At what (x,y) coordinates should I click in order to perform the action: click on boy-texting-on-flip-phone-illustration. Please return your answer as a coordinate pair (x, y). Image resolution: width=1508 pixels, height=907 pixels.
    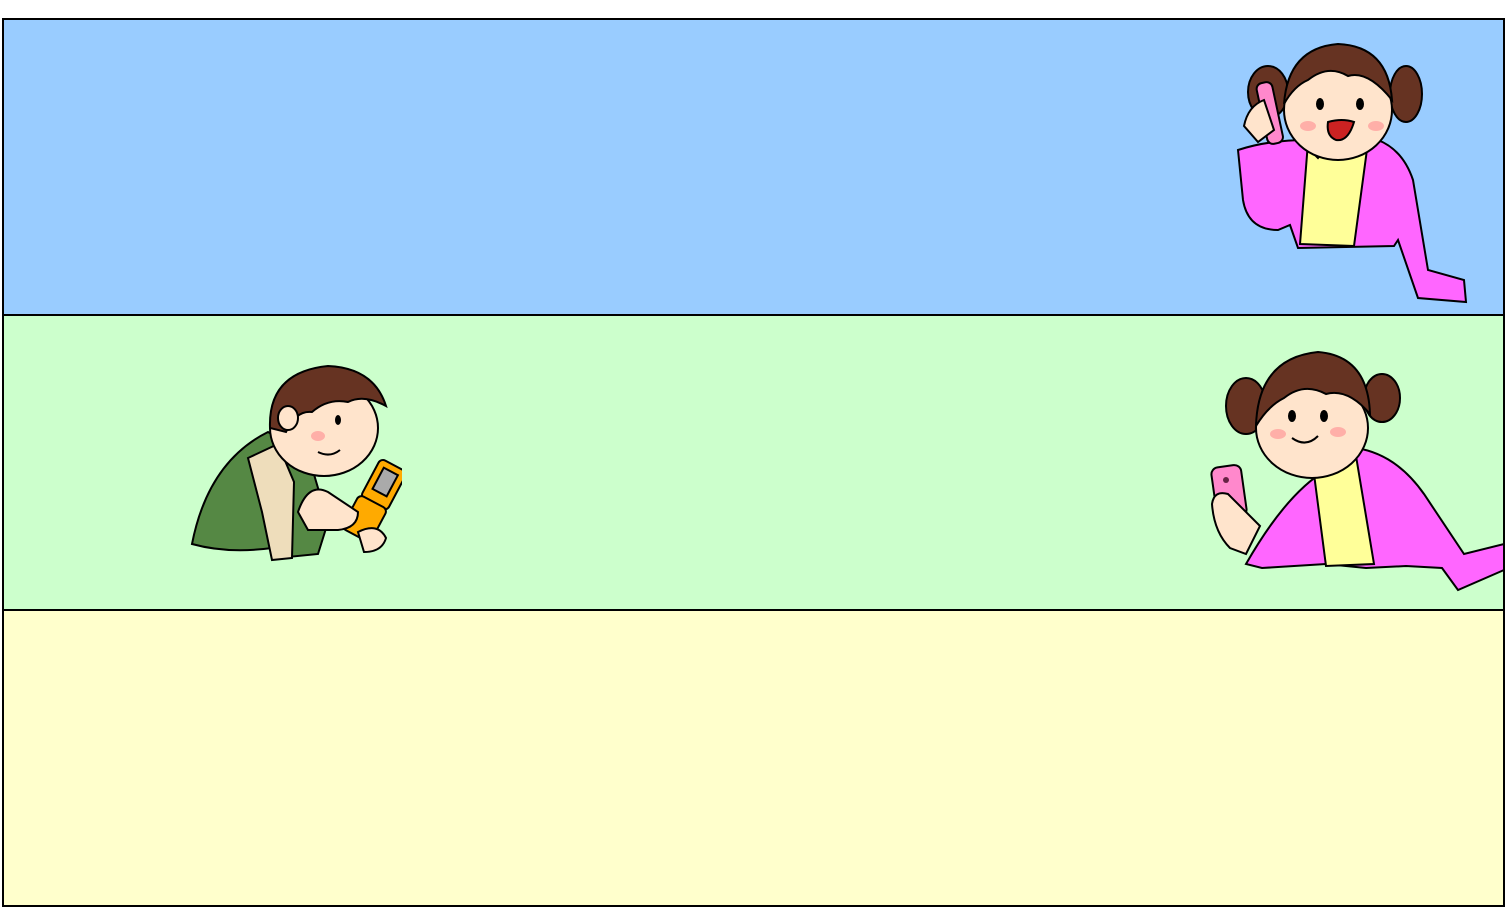
    Looking at the image, I should click on (295, 464).